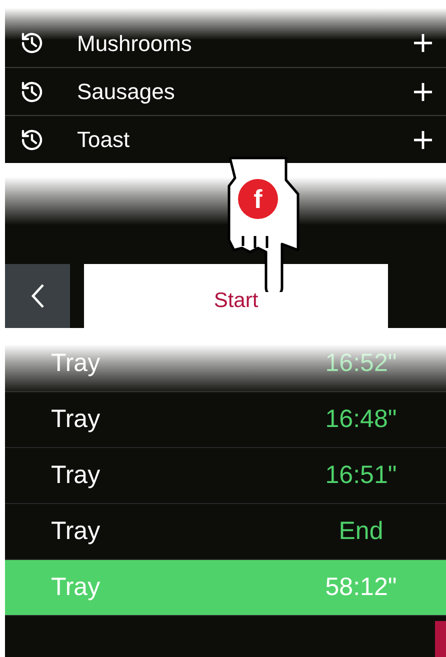 Image resolution: width=446 pixels, height=657 pixels. What do you see at coordinates (236, 296) in the screenshot?
I see `start-button: Start` at bounding box center [236, 296].